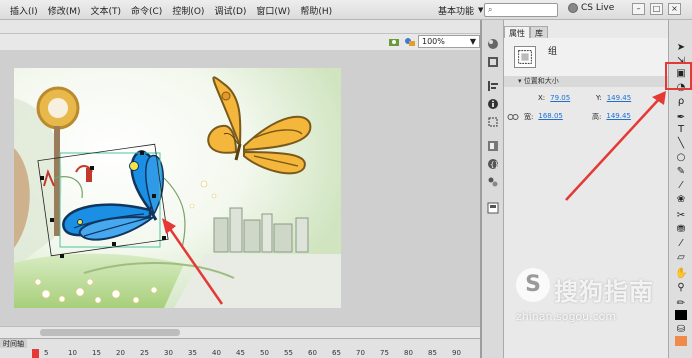 This screenshot has width=692, height=358. Describe the element at coordinates (681, 288) in the screenshot. I see `zoom-tool-icon: ⚲` at that location.